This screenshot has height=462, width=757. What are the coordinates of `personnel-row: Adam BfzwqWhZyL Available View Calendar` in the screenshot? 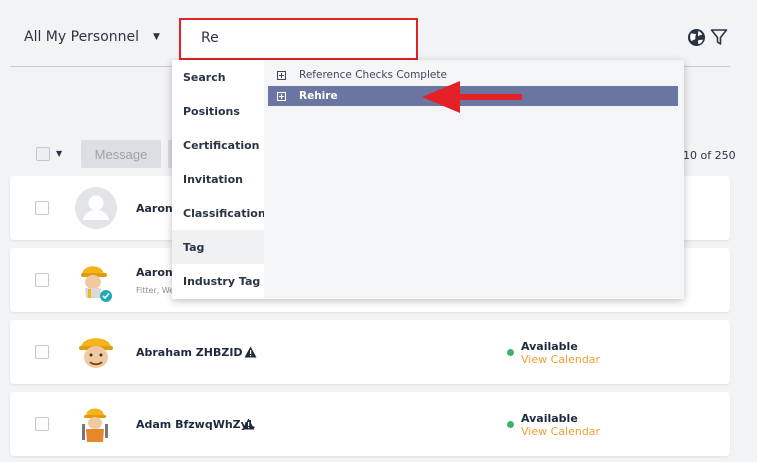 It's located at (370, 424).